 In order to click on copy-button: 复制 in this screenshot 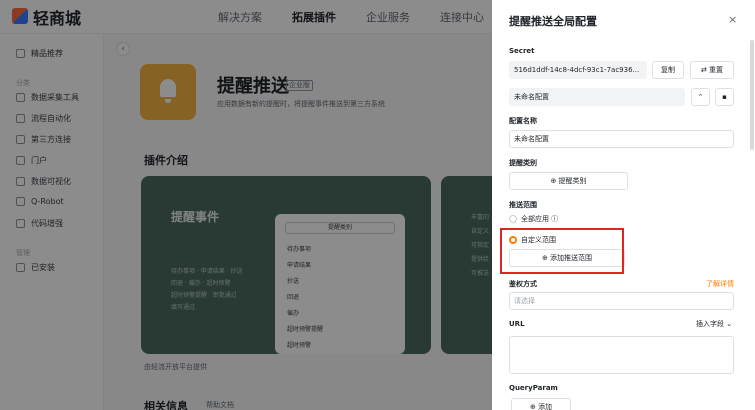, I will do `click(668, 70)`.